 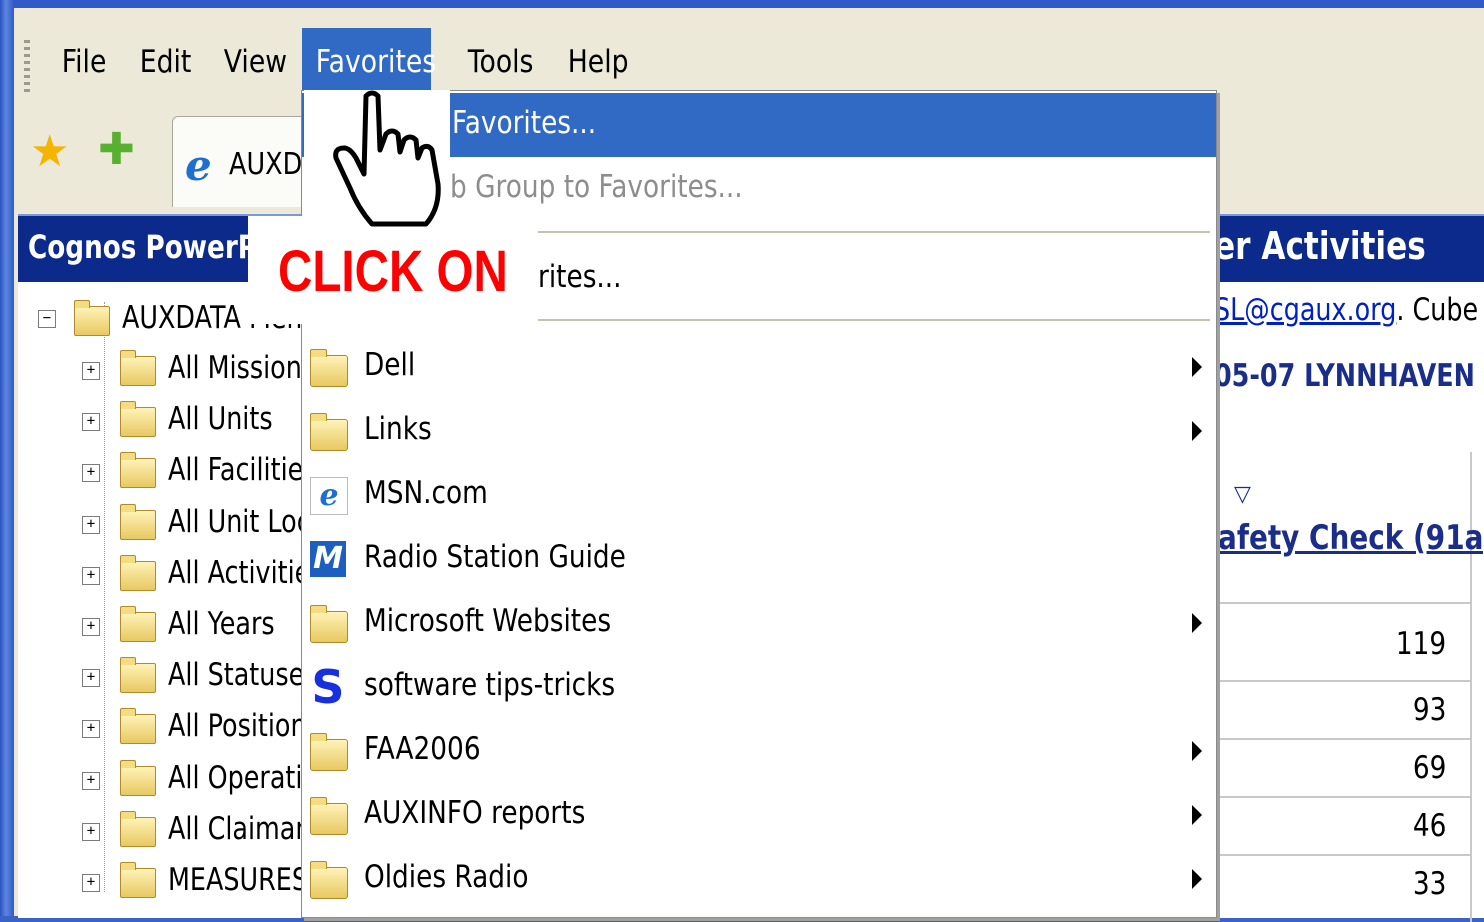 I want to click on tree-item-label: All Facilities, so click(x=242, y=470).